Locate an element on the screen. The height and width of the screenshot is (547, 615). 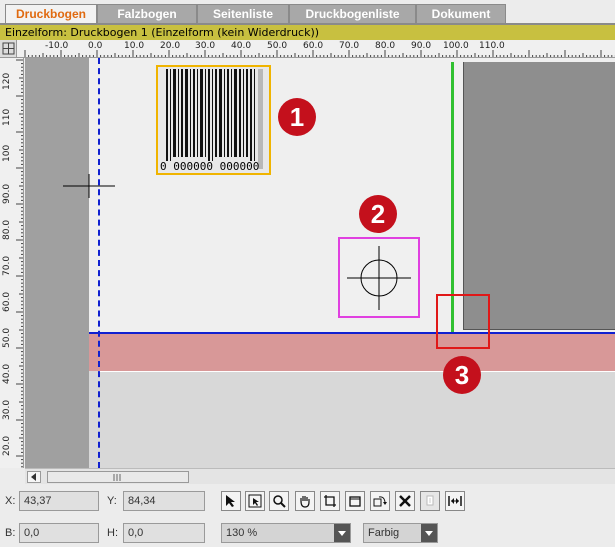
hruler-label: -10.0 is located at coordinates (57, 46).